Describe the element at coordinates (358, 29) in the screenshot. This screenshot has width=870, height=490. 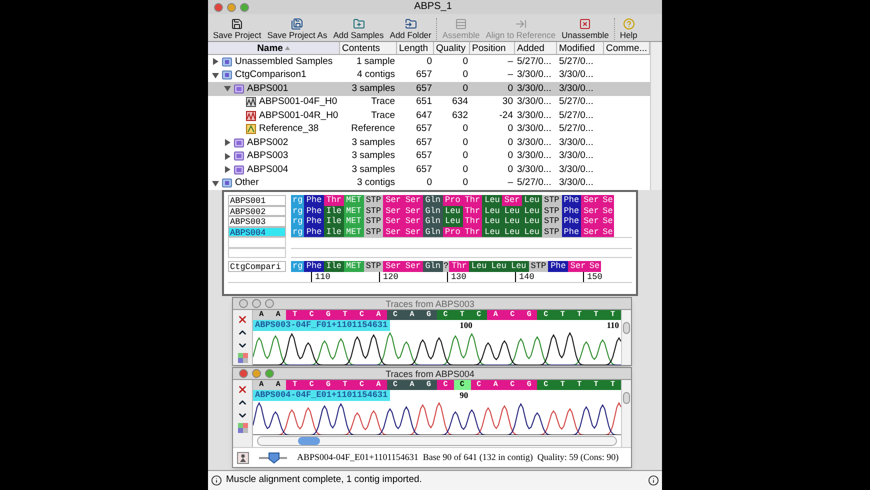
I see `toolbar-button: Add Samples` at that location.